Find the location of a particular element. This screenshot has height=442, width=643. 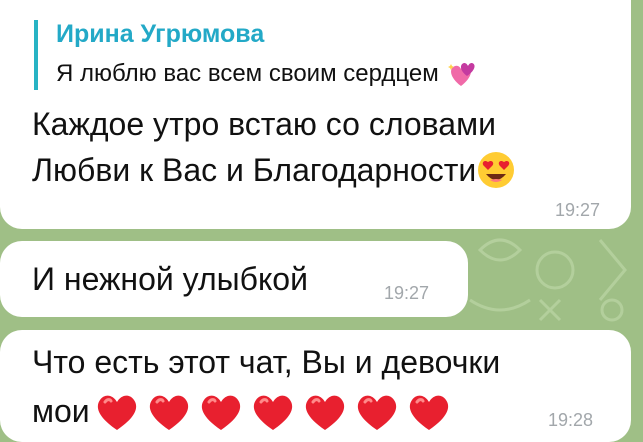

message-text-line: мои is located at coordinates (61, 411).